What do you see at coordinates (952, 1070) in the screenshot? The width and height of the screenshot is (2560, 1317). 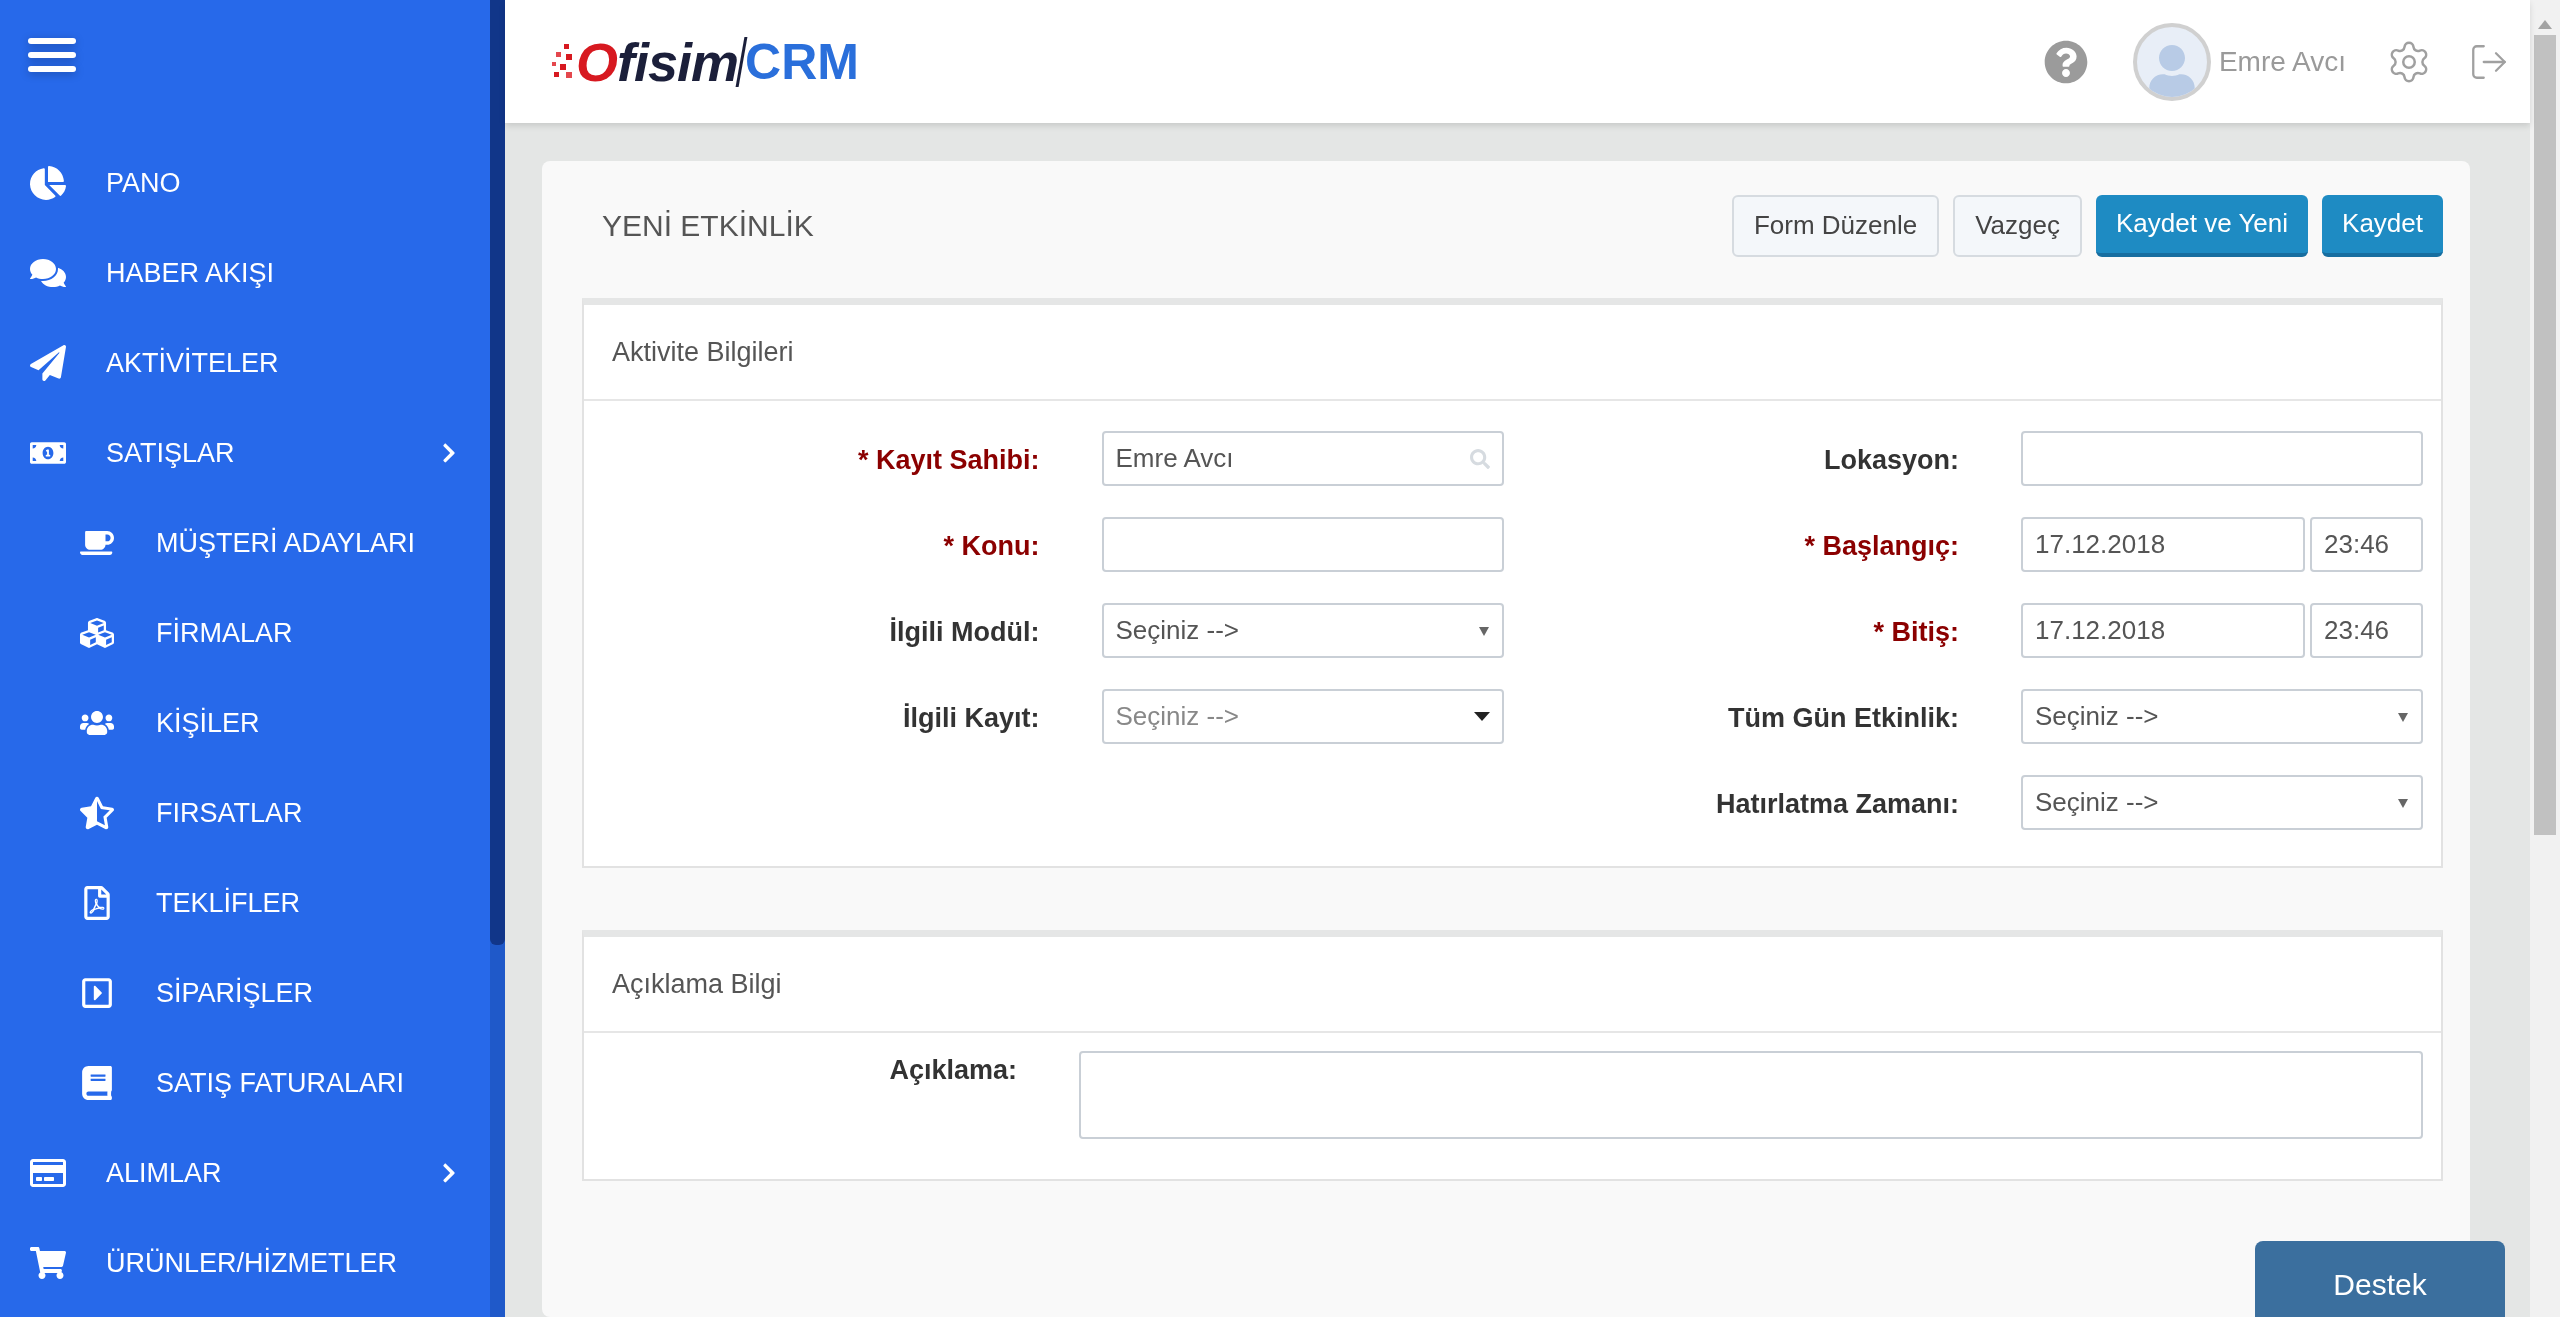 I see `field-label: Açıklama:` at bounding box center [952, 1070].